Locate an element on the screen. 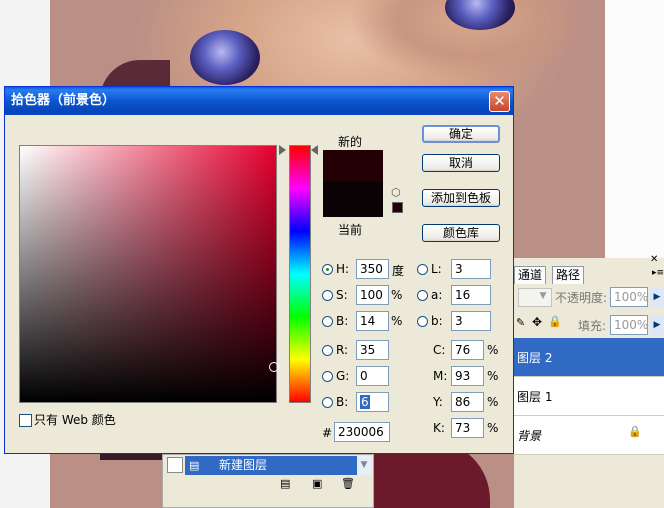  h-label: H: is located at coordinates (343, 269).